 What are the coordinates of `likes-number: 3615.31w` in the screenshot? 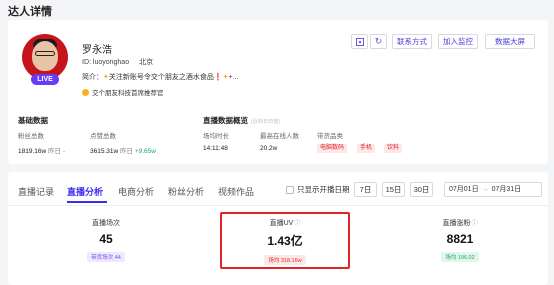 It's located at (104, 151).